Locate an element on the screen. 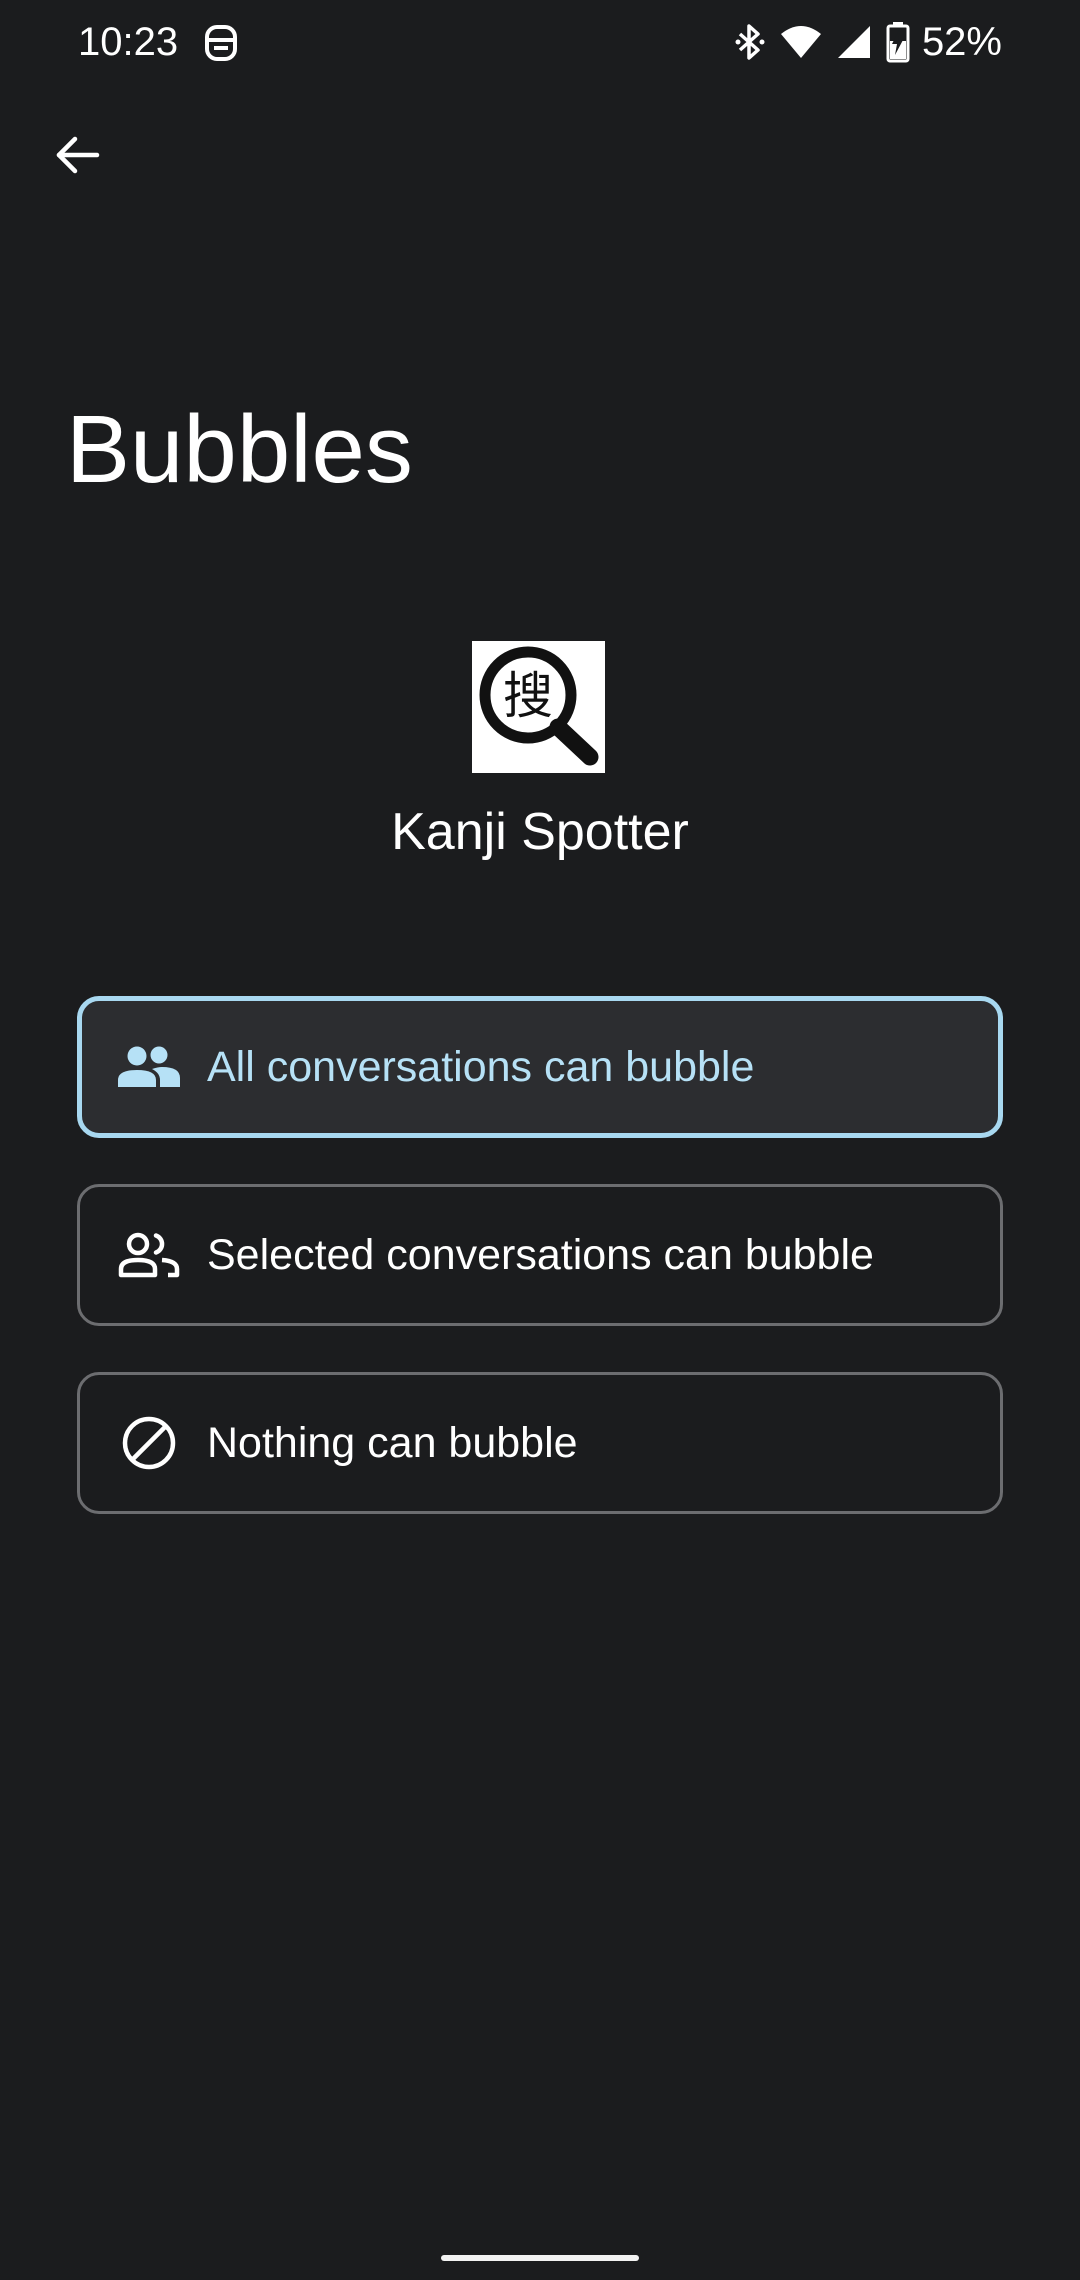 Image resolution: width=1080 pixels, height=2280 pixels. people-outline-icon is located at coordinates (149, 1255).